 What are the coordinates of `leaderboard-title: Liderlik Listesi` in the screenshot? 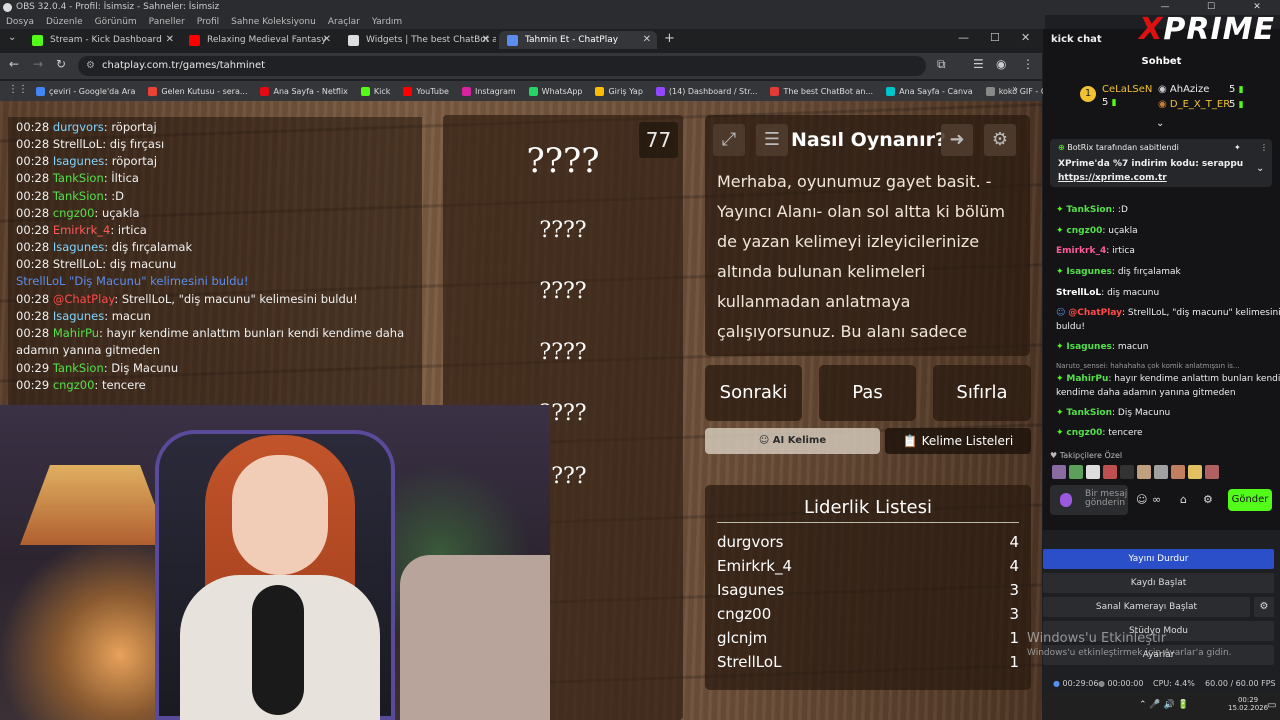 It's located at (868, 507).